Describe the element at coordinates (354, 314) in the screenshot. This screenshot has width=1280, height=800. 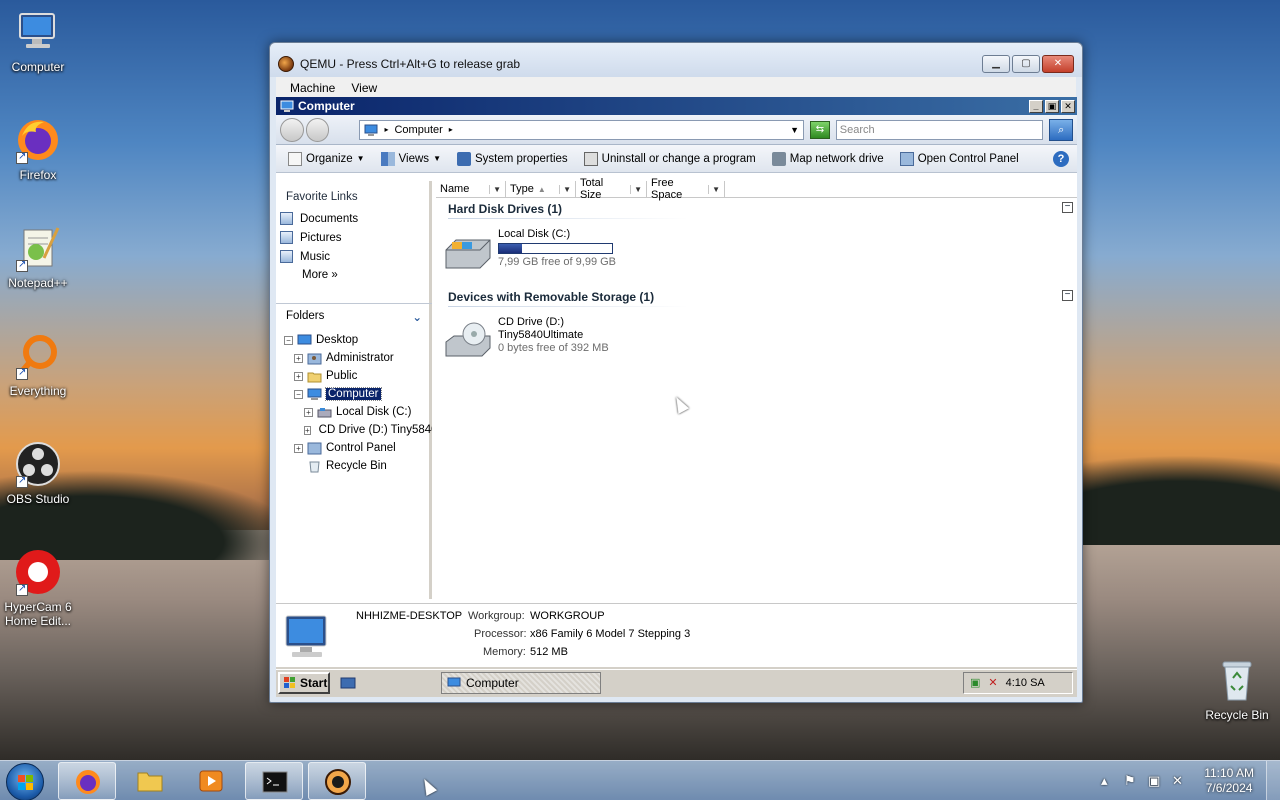
I see `folders-header: Folders ⌄` at that location.